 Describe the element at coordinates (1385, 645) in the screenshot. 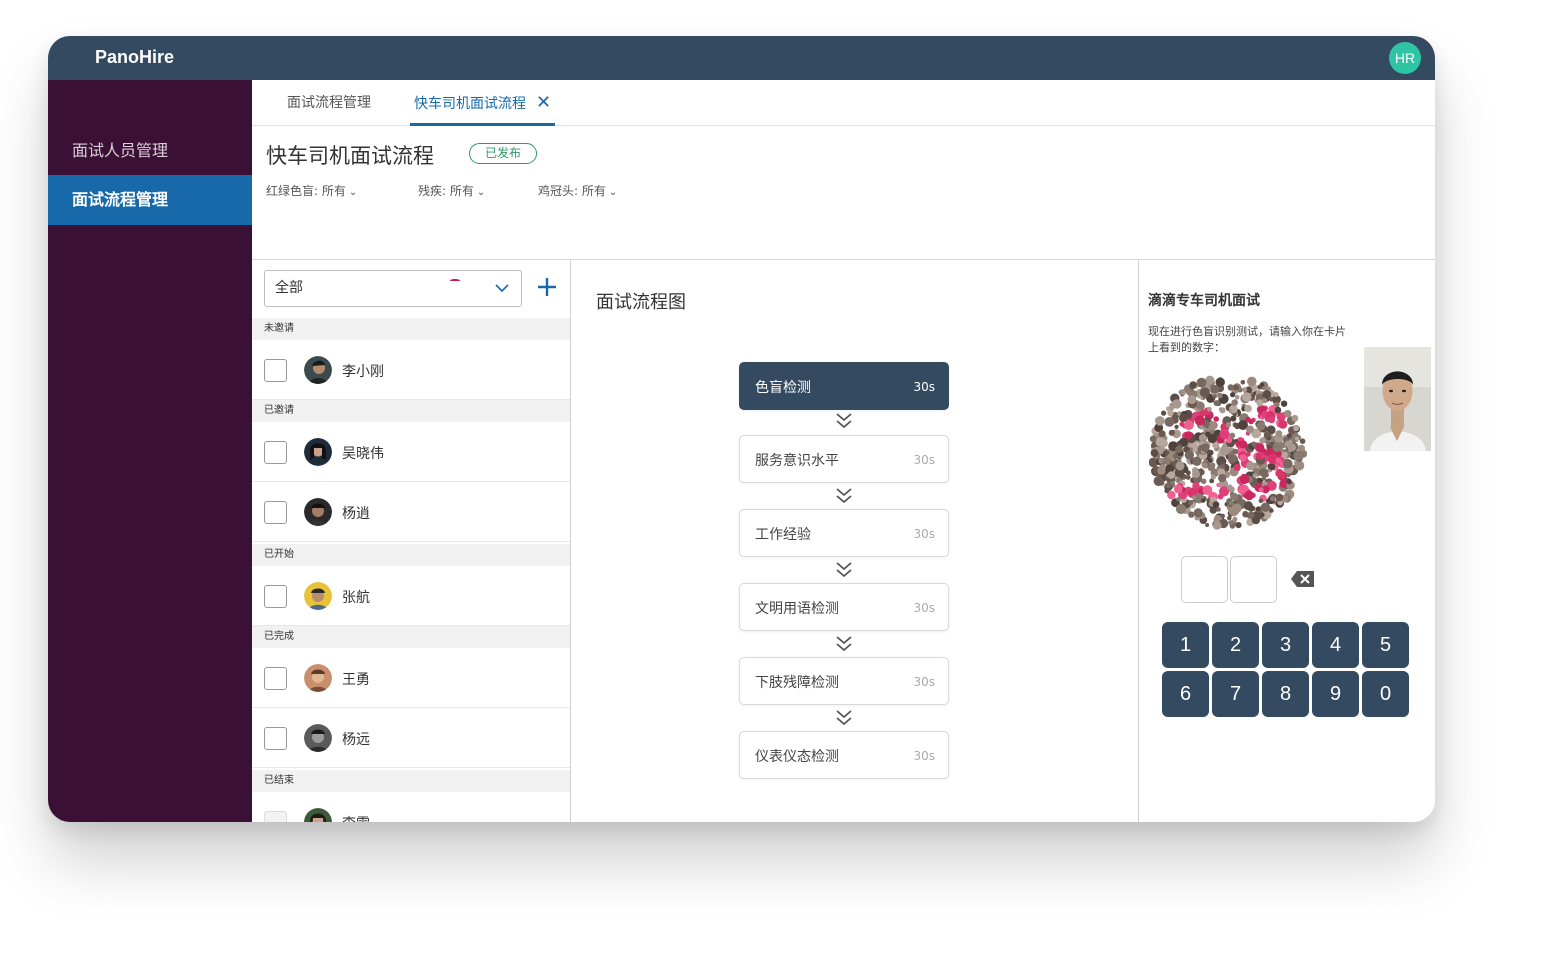

I see `keypad-key-5: 5` at that location.